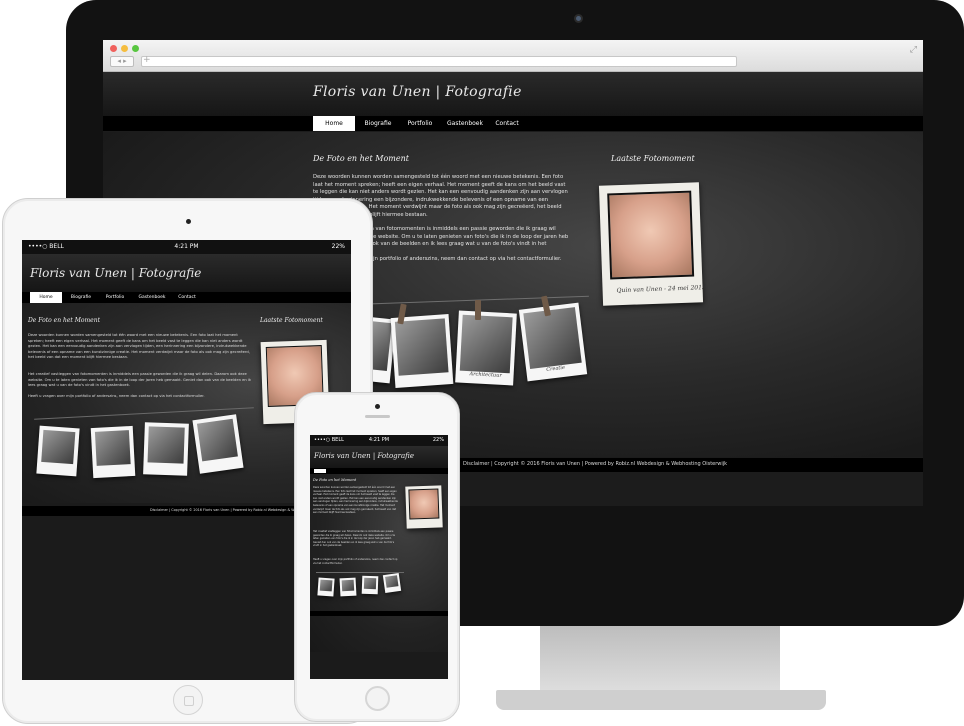 The image size is (964, 726). What do you see at coordinates (377, 416) in the screenshot?
I see `speaker-grille` at bounding box center [377, 416].